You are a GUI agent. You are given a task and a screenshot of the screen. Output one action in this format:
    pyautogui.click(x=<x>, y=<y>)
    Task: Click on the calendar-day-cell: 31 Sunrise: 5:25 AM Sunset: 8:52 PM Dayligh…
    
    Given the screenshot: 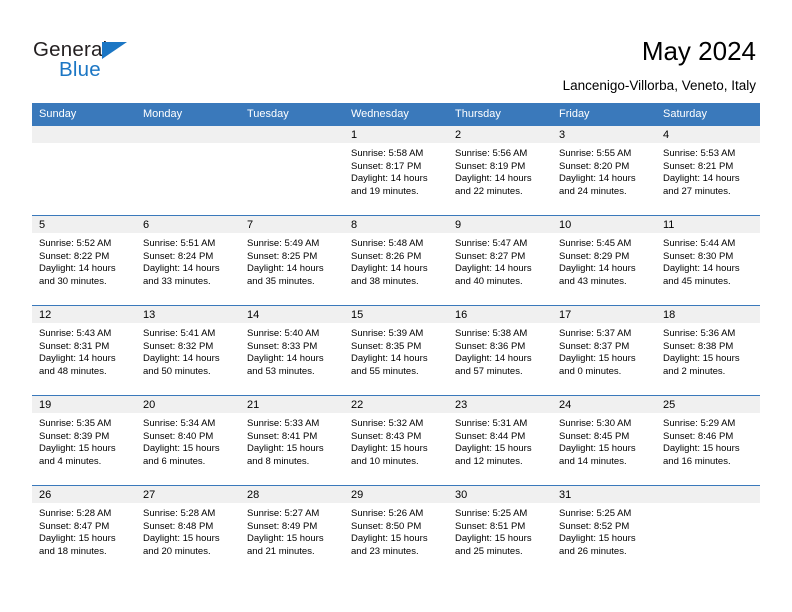 What is the action you would take?
    pyautogui.click(x=604, y=530)
    